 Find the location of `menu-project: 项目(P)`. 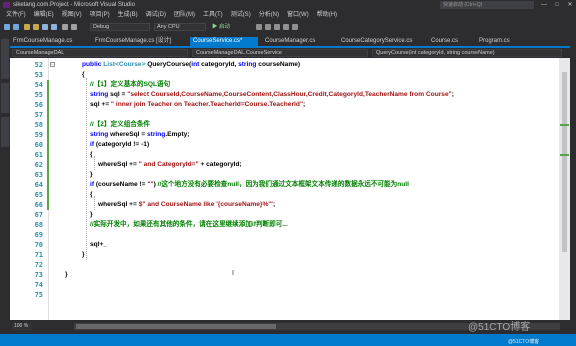

menu-project: 项目(P) is located at coordinates (100, 15).